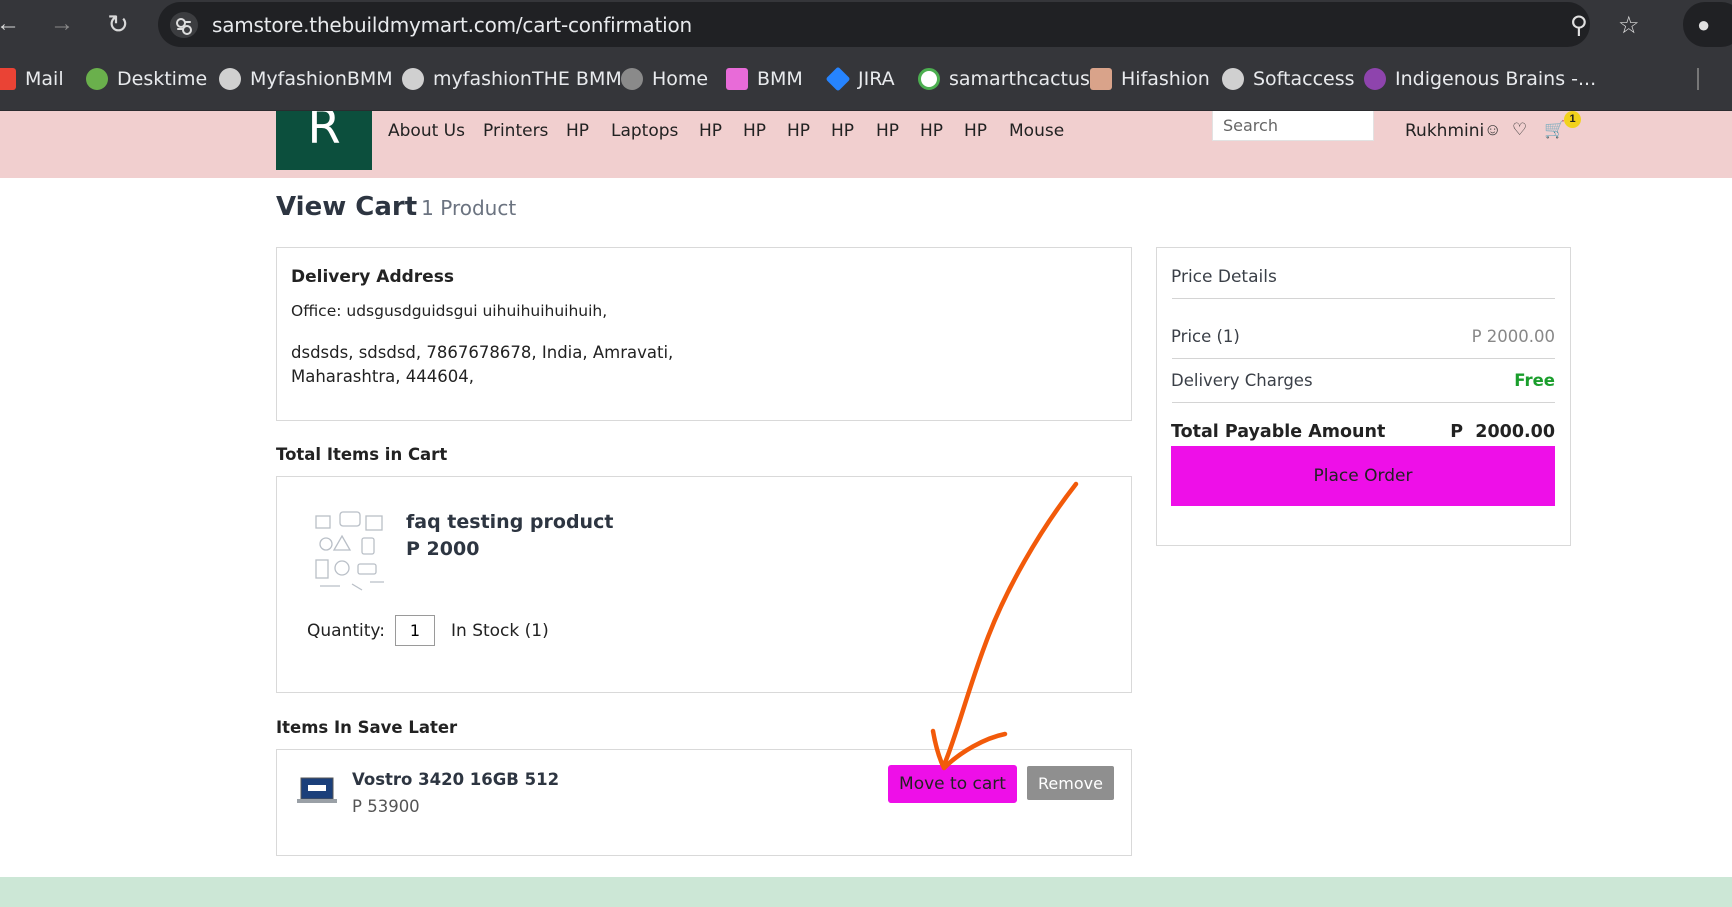 The height and width of the screenshot is (907, 1732). Describe the element at coordinates (1036, 131) in the screenshot. I see `nav-mouse: Mouse` at that location.